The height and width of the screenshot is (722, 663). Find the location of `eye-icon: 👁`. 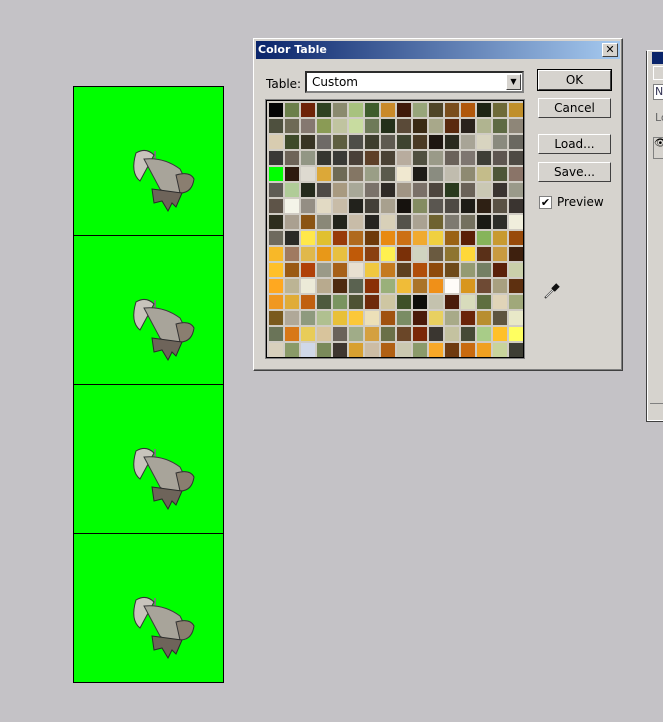

eye-icon: 👁 is located at coordinates (658, 148).